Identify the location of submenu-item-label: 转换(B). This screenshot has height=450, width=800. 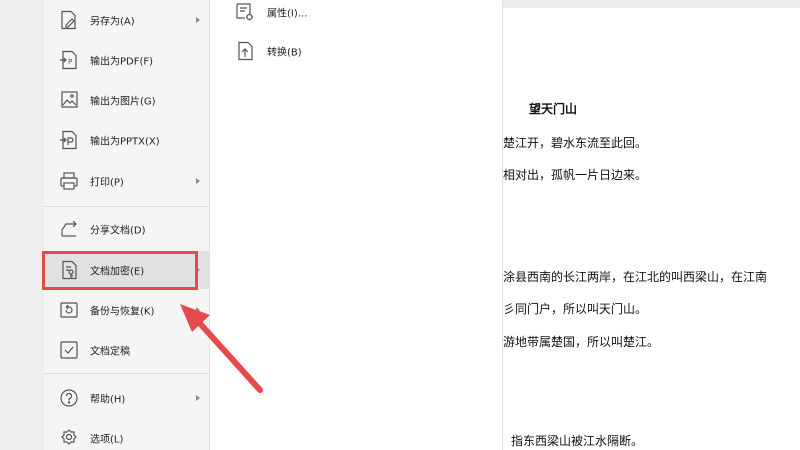
(284, 53).